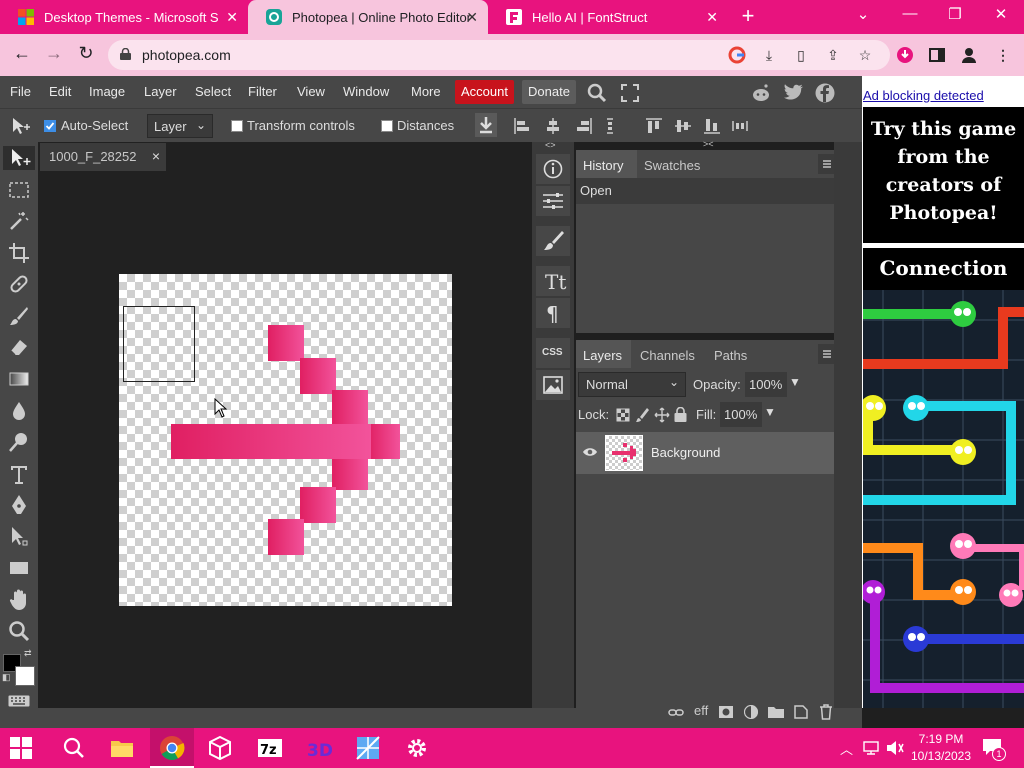 This screenshot has height=768, width=1024. What do you see at coordinates (86, 53) in the screenshot?
I see `reload-icon: ↻` at bounding box center [86, 53].